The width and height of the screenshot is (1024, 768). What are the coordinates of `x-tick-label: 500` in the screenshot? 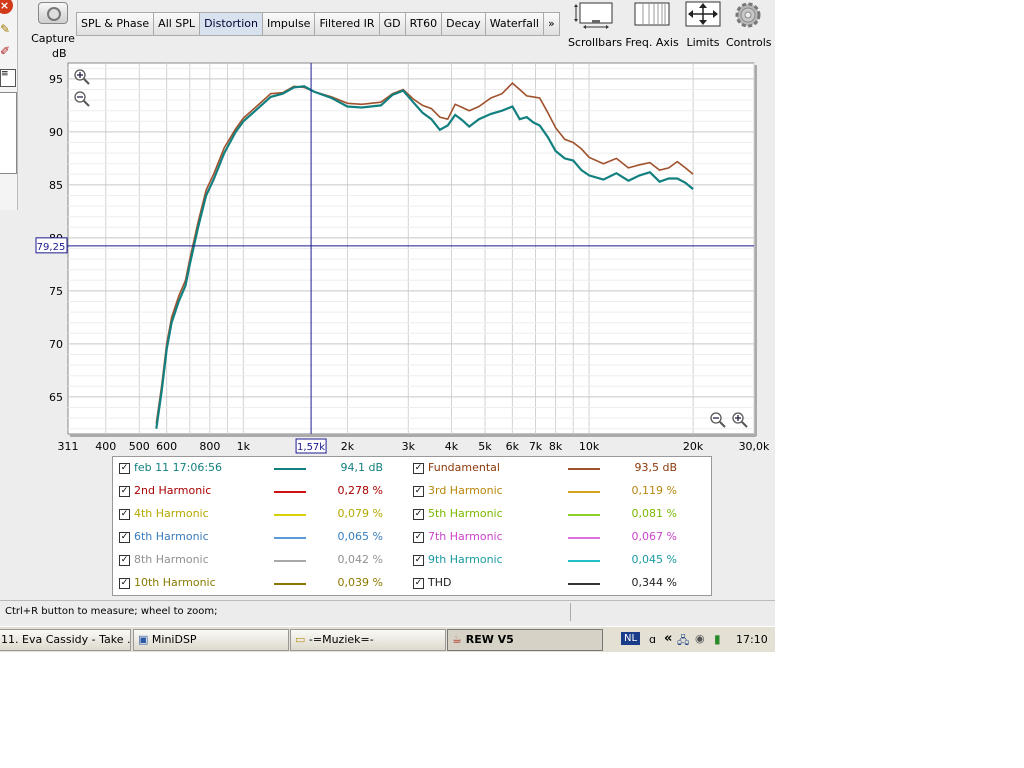 It's located at (139, 446).